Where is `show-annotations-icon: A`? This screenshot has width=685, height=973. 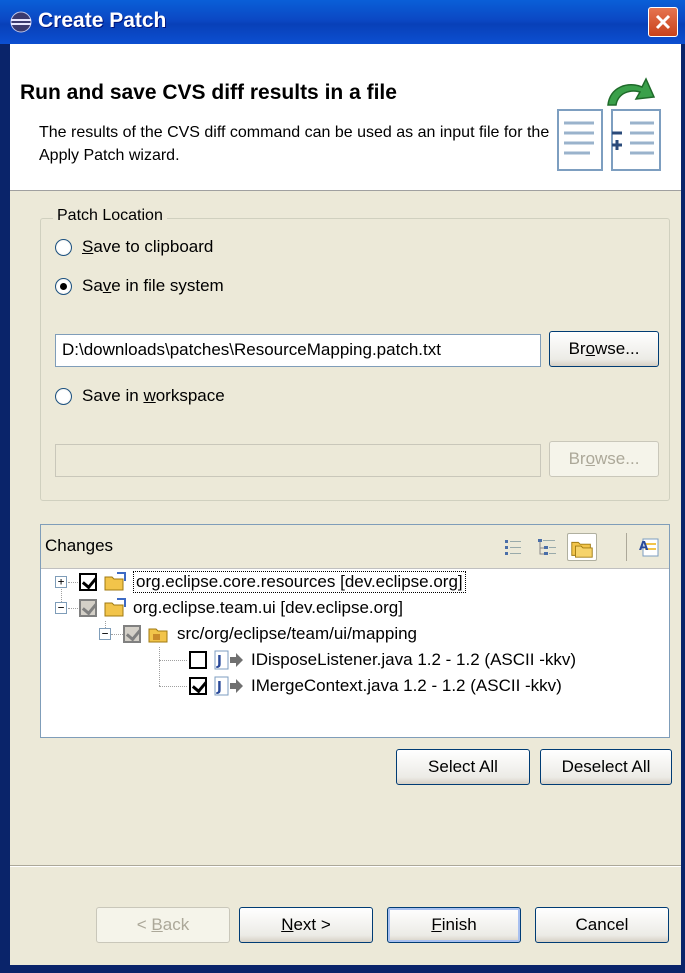
show-annotations-icon: A is located at coordinates (649, 547).